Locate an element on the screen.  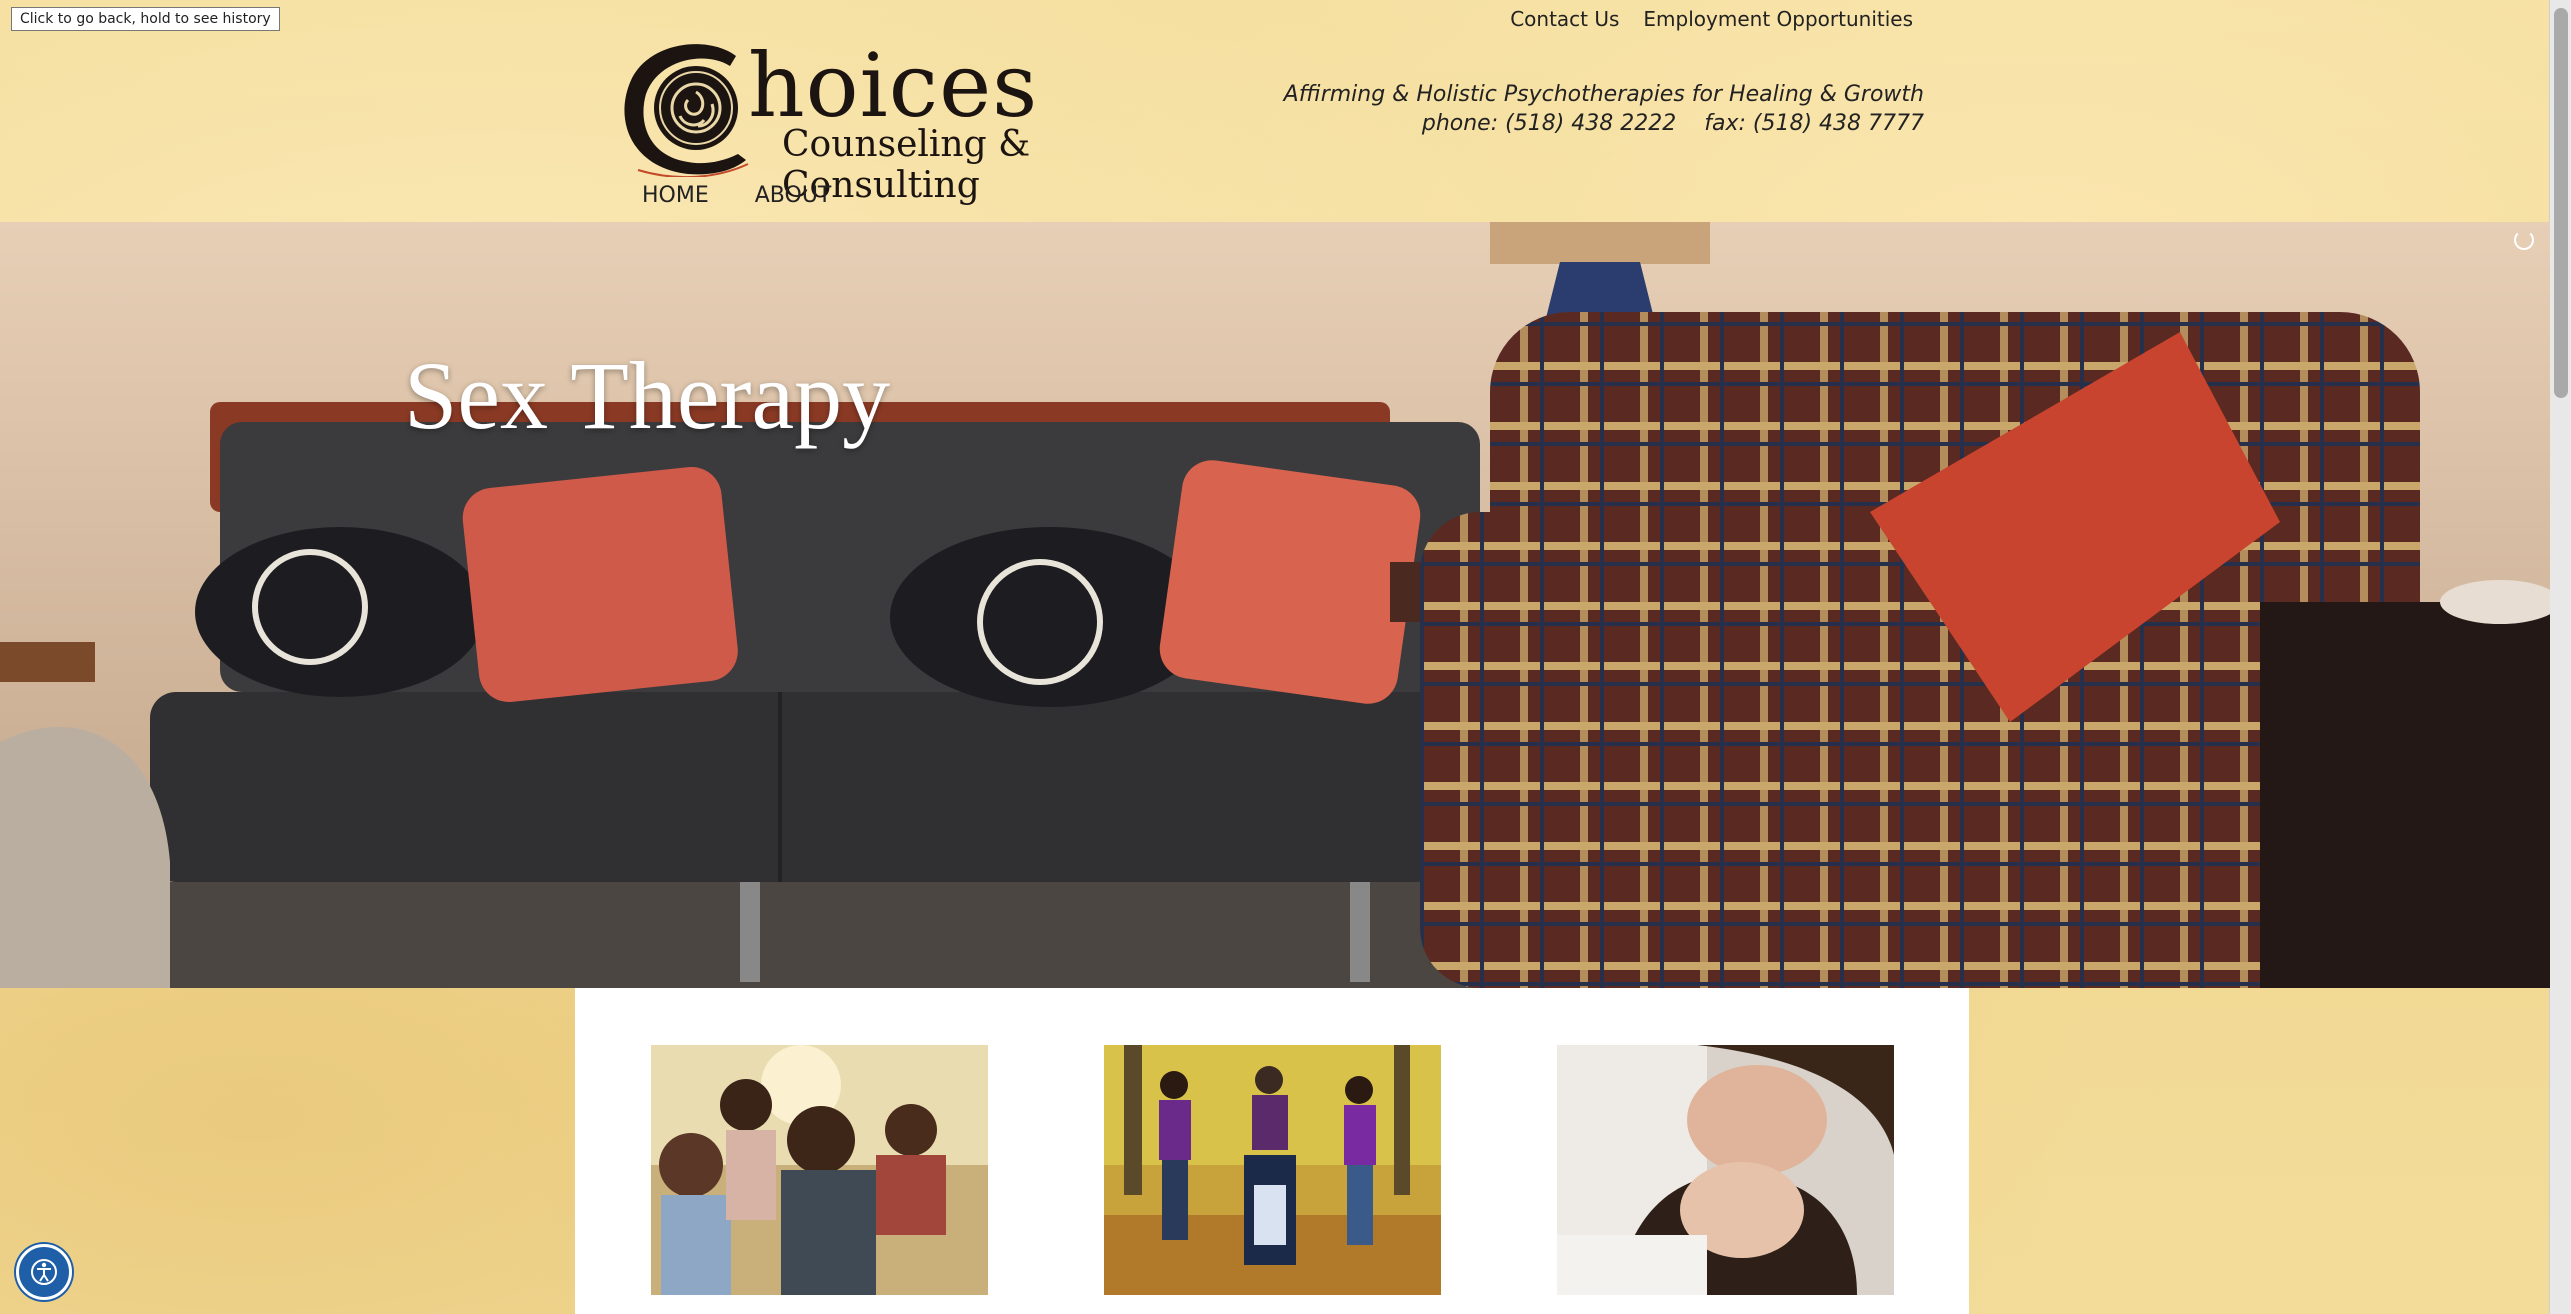
contact-us-link: Contact Us is located at coordinates (1564, 19).